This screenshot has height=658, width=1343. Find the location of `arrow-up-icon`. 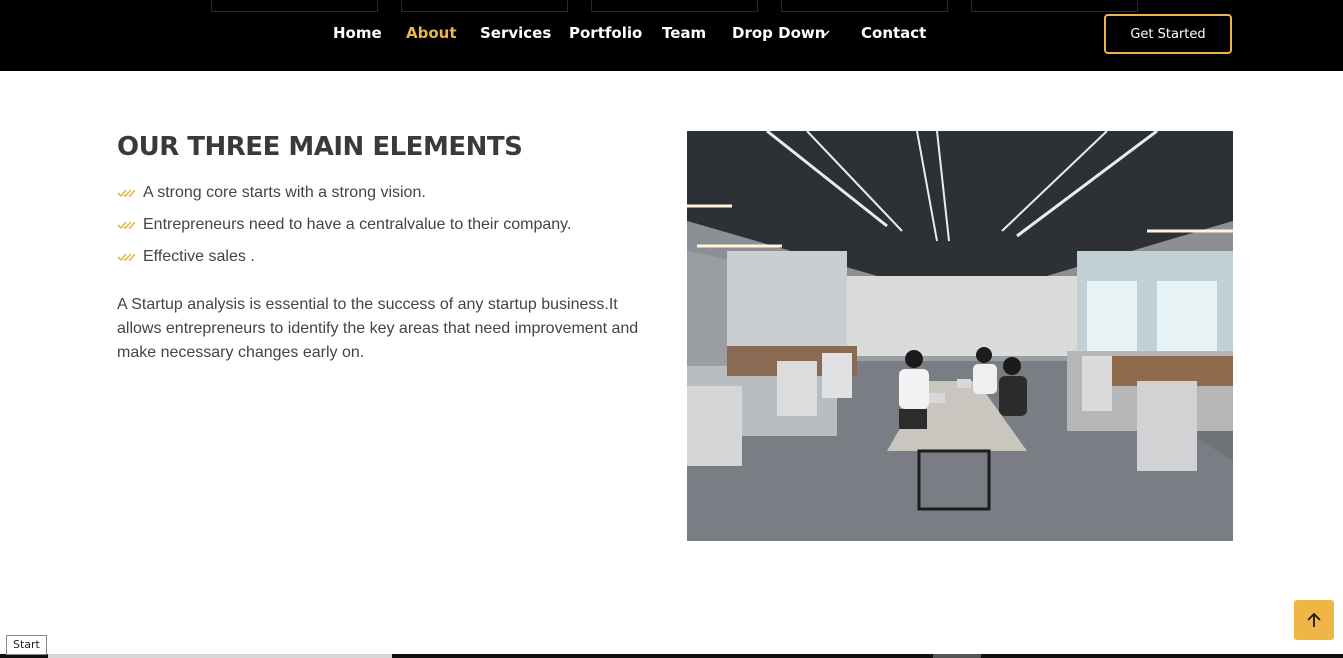

arrow-up-icon is located at coordinates (1314, 619).